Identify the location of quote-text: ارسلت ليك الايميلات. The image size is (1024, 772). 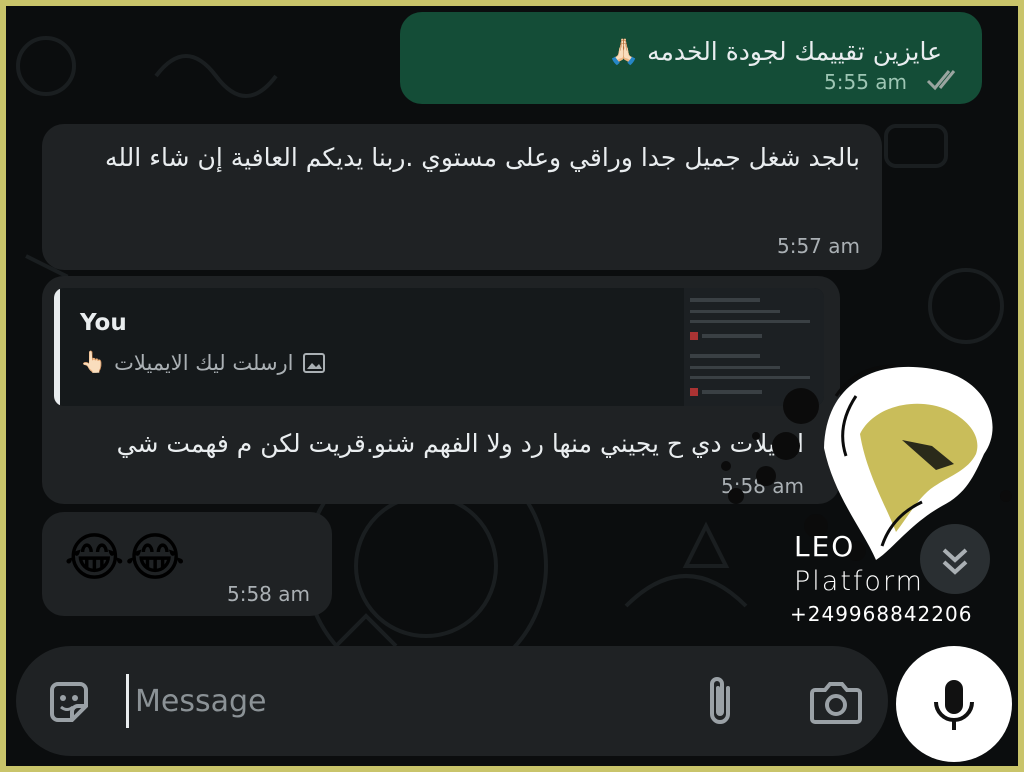
(204, 362).